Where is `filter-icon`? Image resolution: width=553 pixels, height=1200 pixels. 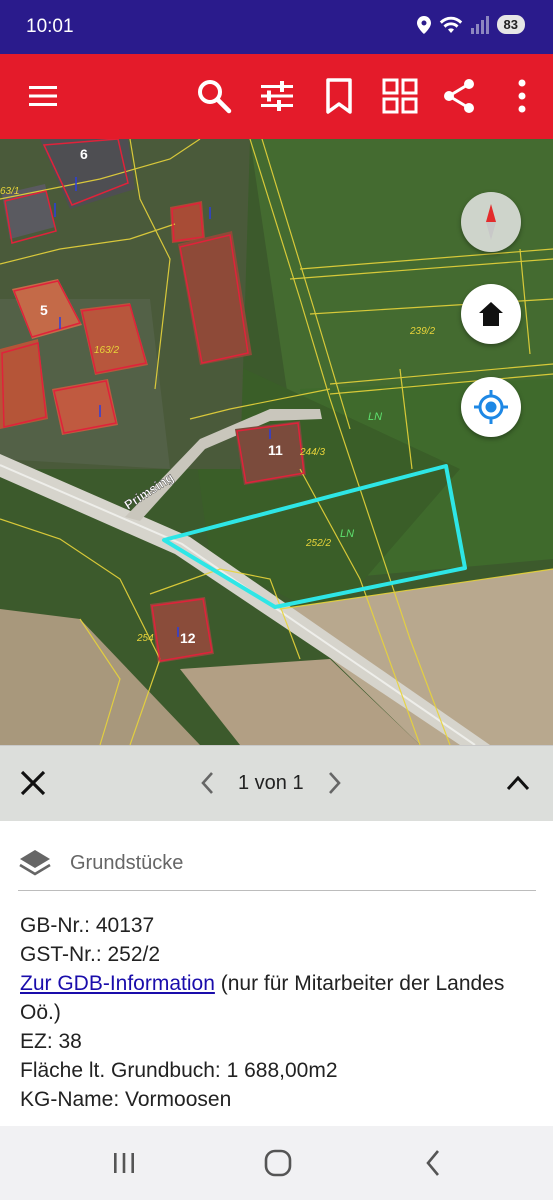
filter-icon is located at coordinates (277, 96).